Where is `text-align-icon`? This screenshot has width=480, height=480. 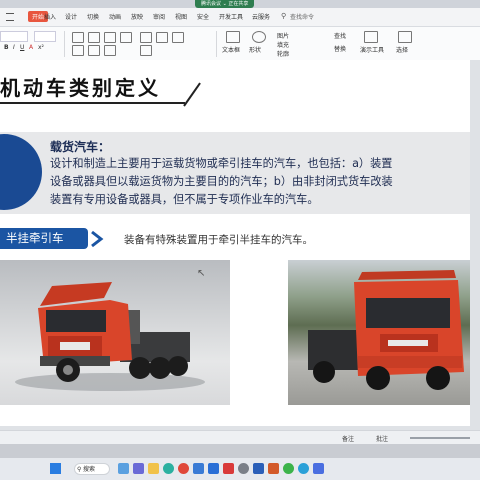
text-align-icon is located at coordinates (146, 50).